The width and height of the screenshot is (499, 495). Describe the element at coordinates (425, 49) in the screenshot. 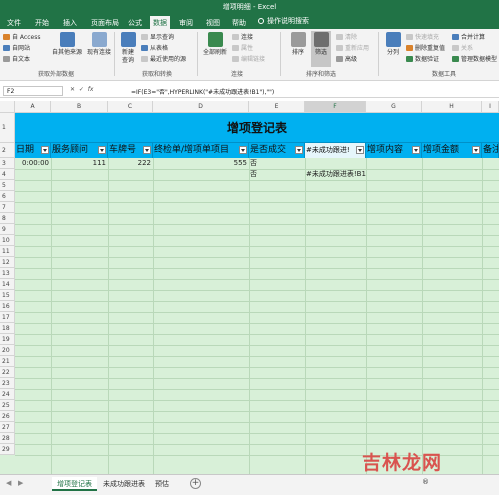

I see `remove-duplicates-button: 删除重复值` at that location.